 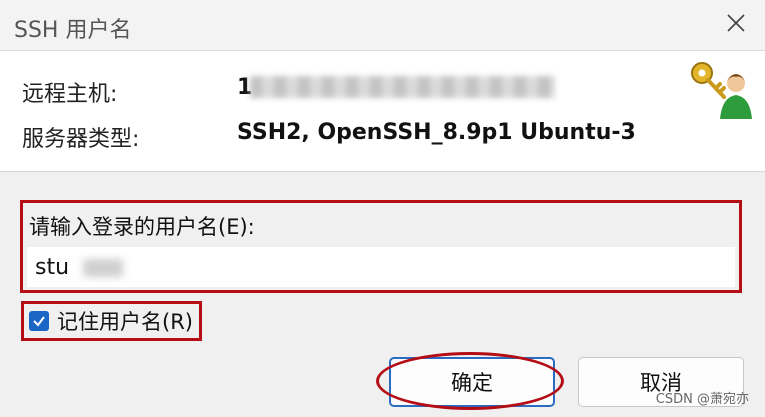 What do you see at coordinates (437, 132) in the screenshot?
I see `server-type-value: SSH2, OpenSSH_8.9p1 Ubuntu-3ubi` at bounding box center [437, 132].